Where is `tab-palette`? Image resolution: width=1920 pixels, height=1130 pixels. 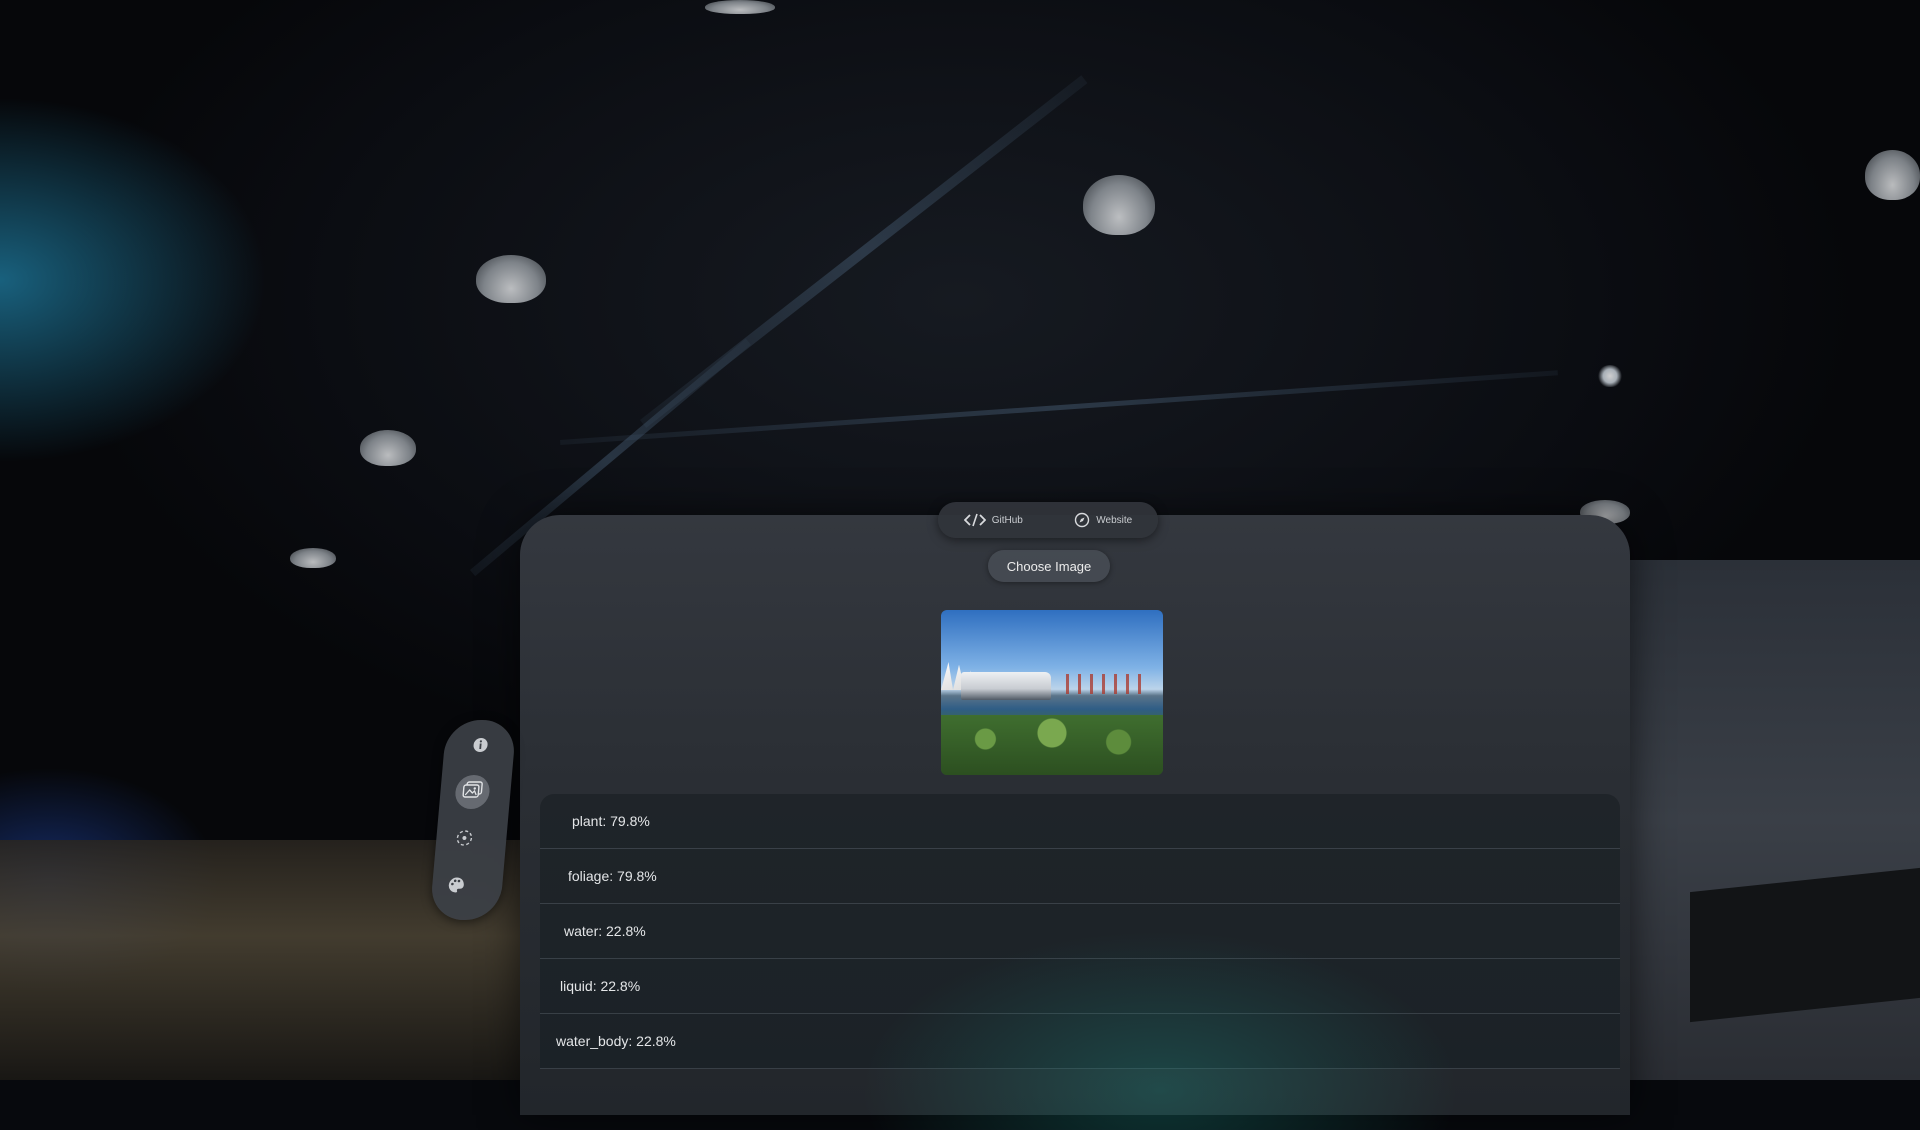 tab-palette is located at coordinates (456, 887).